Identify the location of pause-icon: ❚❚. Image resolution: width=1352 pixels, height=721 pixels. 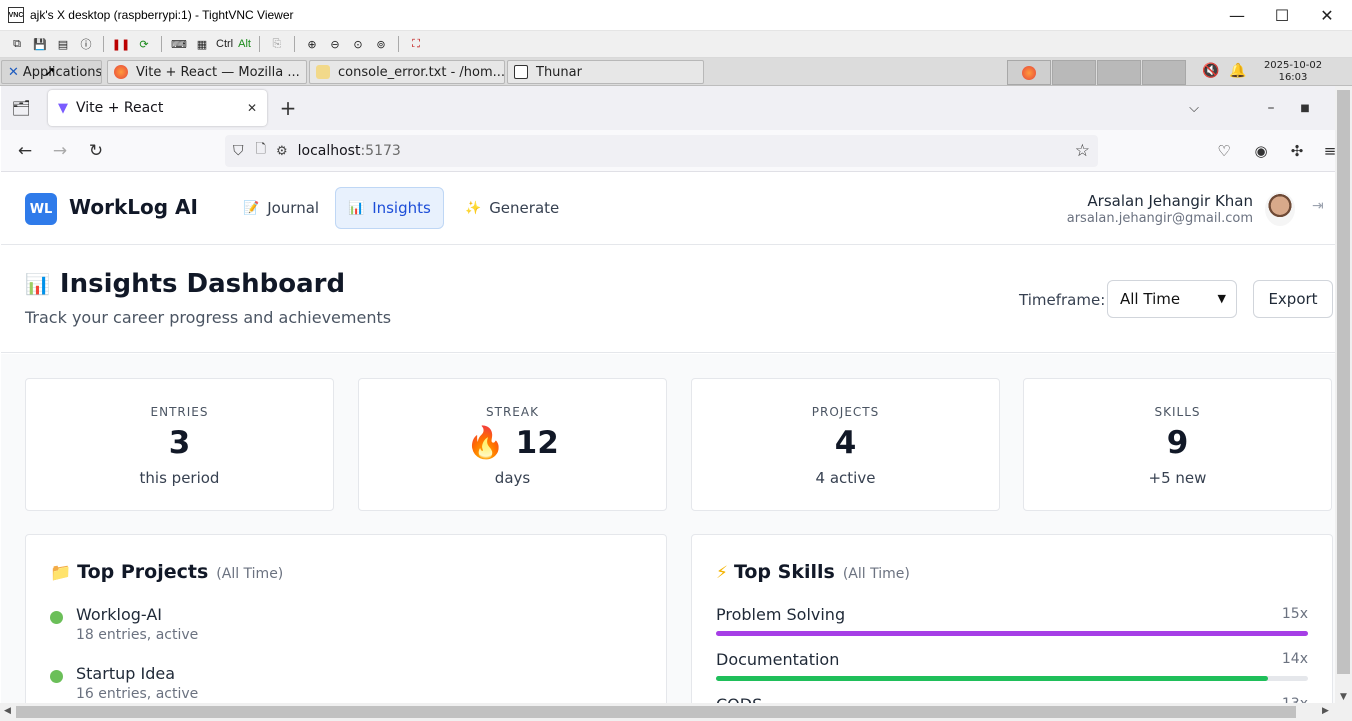
(121, 44).